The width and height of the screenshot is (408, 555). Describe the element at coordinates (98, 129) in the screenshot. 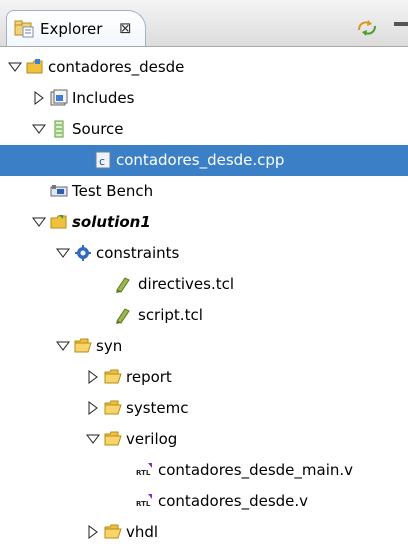

I see `tree-item-label: Source` at that location.